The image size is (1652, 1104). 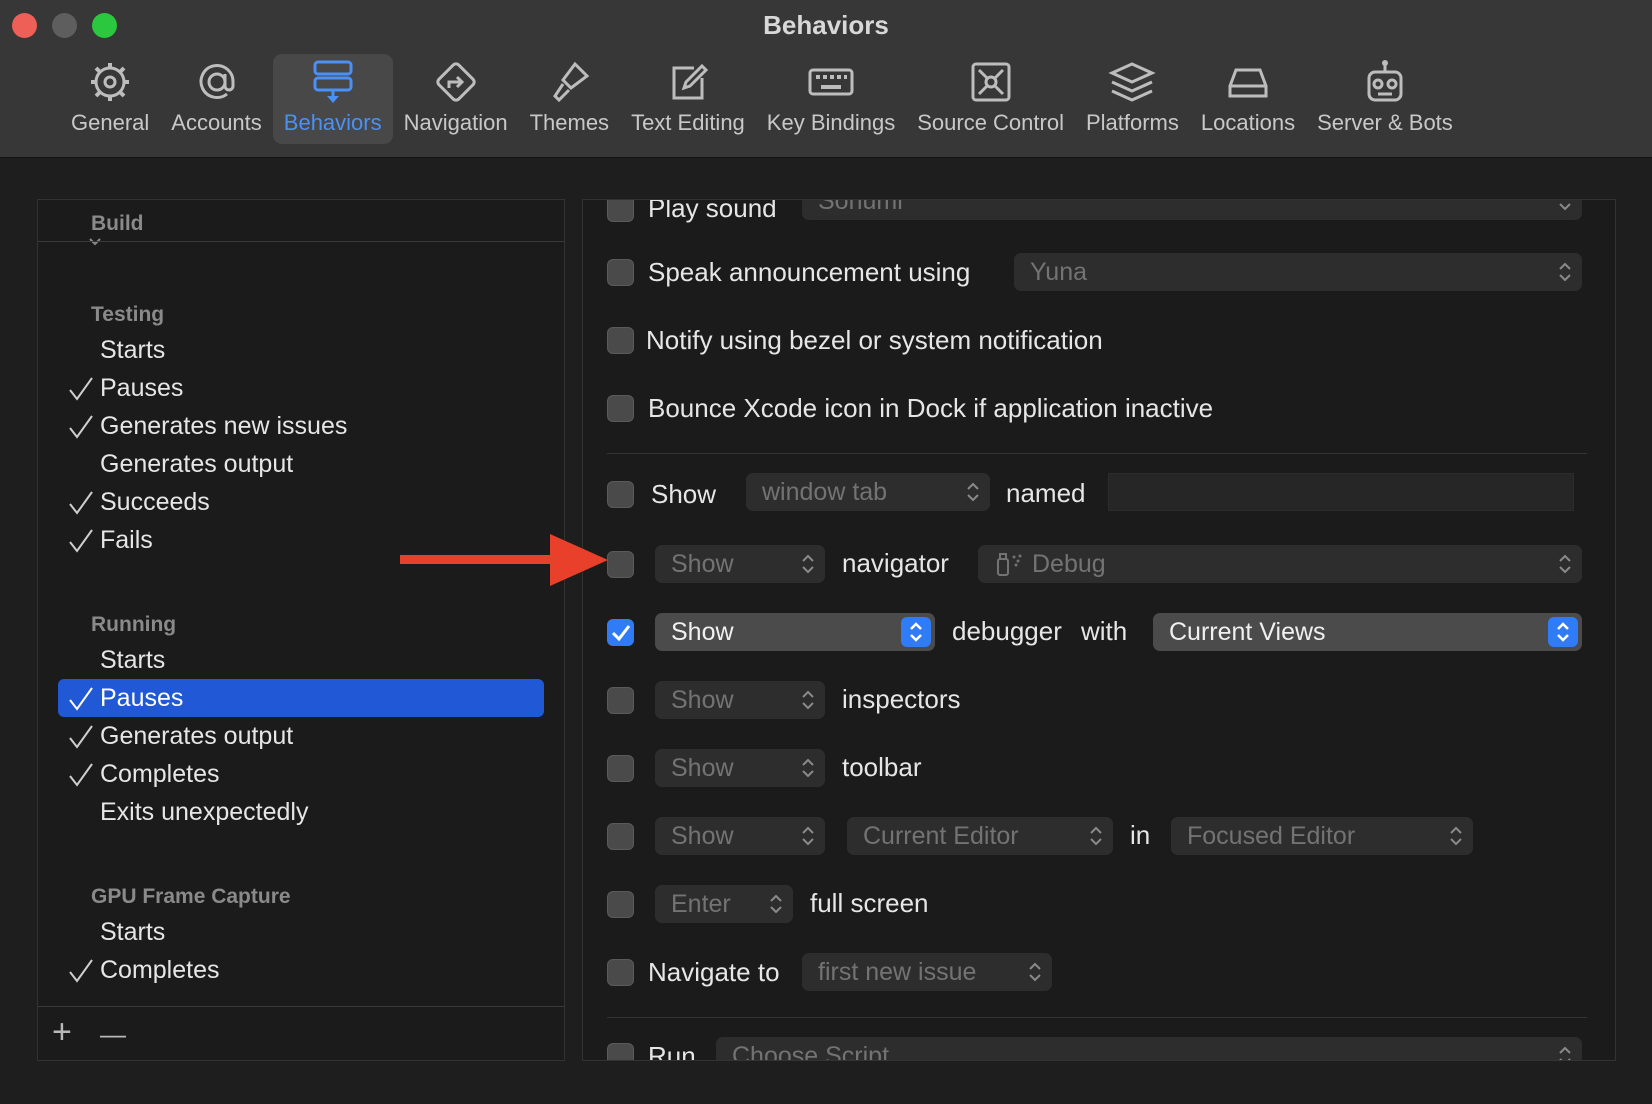 What do you see at coordinates (1149, 1048) in the screenshot?
I see `script-popup: Choose Script` at bounding box center [1149, 1048].